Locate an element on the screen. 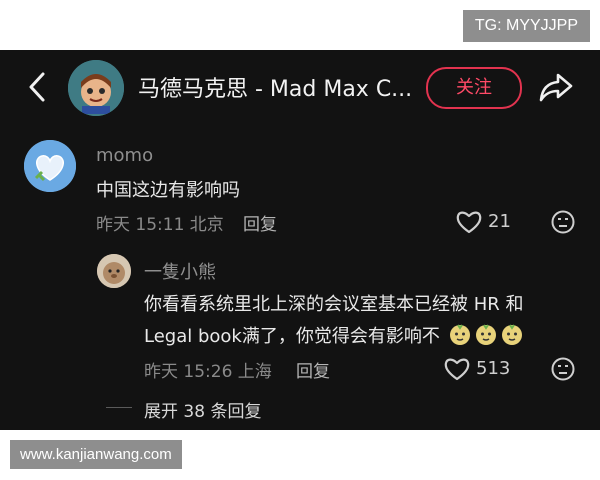  comment-text-line2: Legal book满了，你觉得会有影响不 is located at coordinates (334, 335).